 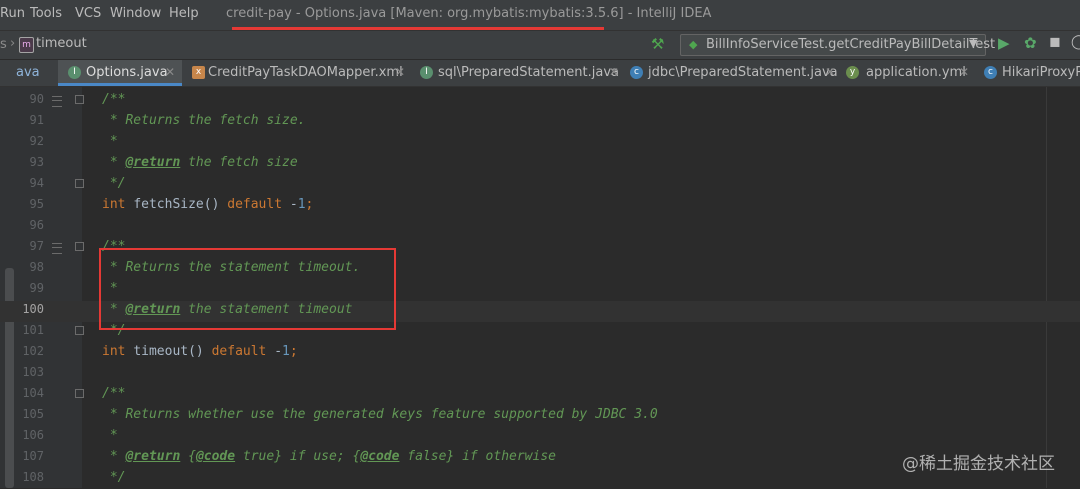 I want to click on menu-window: Window, so click(x=135, y=13).